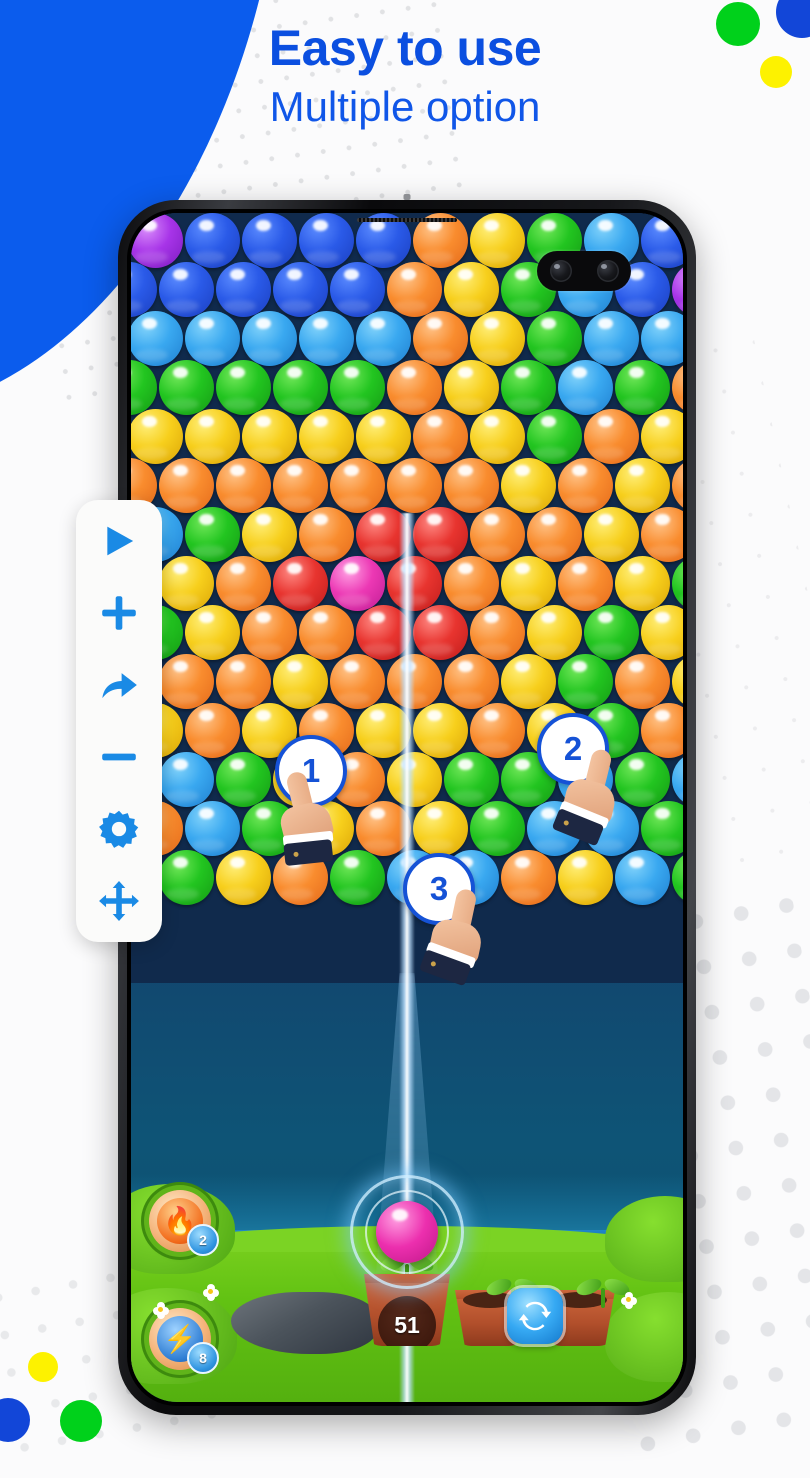 Image resolution: width=810 pixels, height=1478 pixels. I want to click on add-button, so click(119, 613).